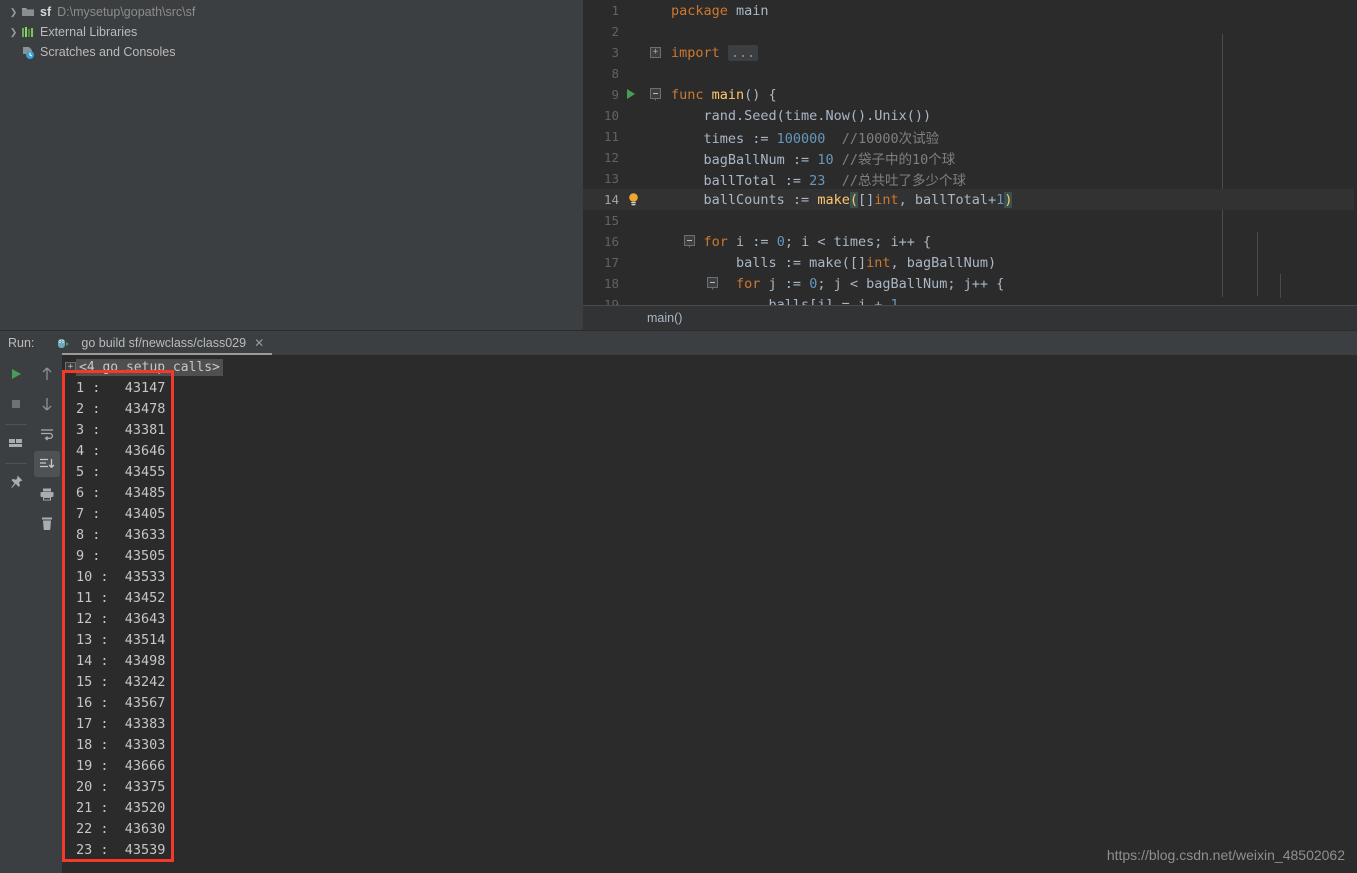  What do you see at coordinates (47, 434) in the screenshot?
I see `soft-wrap-button` at bounding box center [47, 434].